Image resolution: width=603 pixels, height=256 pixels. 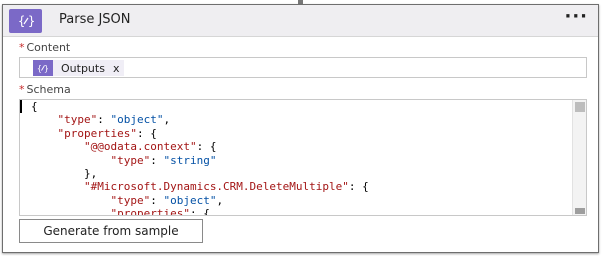 What do you see at coordinates (48, 89) in the screenshot?
I see `schema-label: Schema` at bounding box center [48, 89].